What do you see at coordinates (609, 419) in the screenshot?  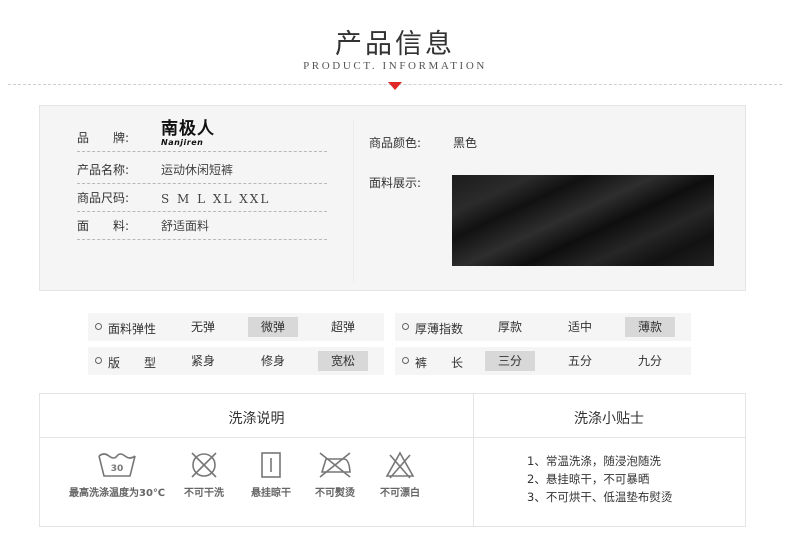 I see `wash-tips-title: 洗涤小贴士` at bounding box center [609, 419].